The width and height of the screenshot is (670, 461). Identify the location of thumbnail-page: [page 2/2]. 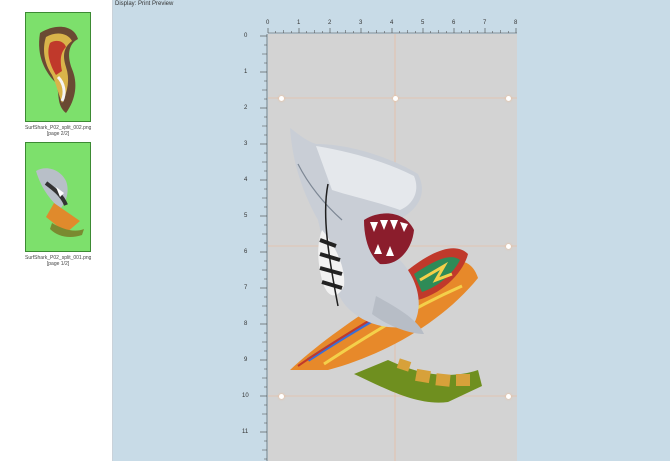
(58, 134).